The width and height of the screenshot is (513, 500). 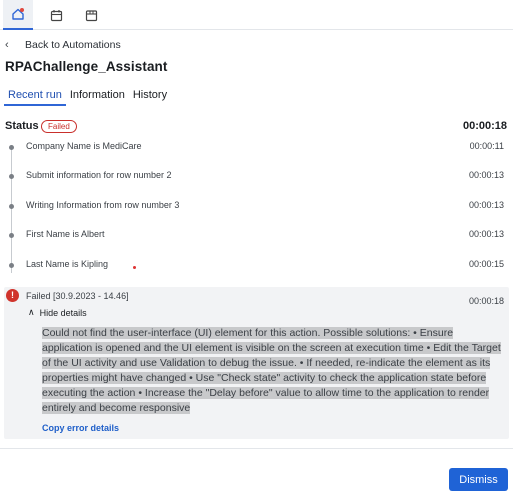 What do you see at coordinates (65, 234) in the screenshot?
I see `step-text: First Name is Albert` at bounding box center [65, 234].